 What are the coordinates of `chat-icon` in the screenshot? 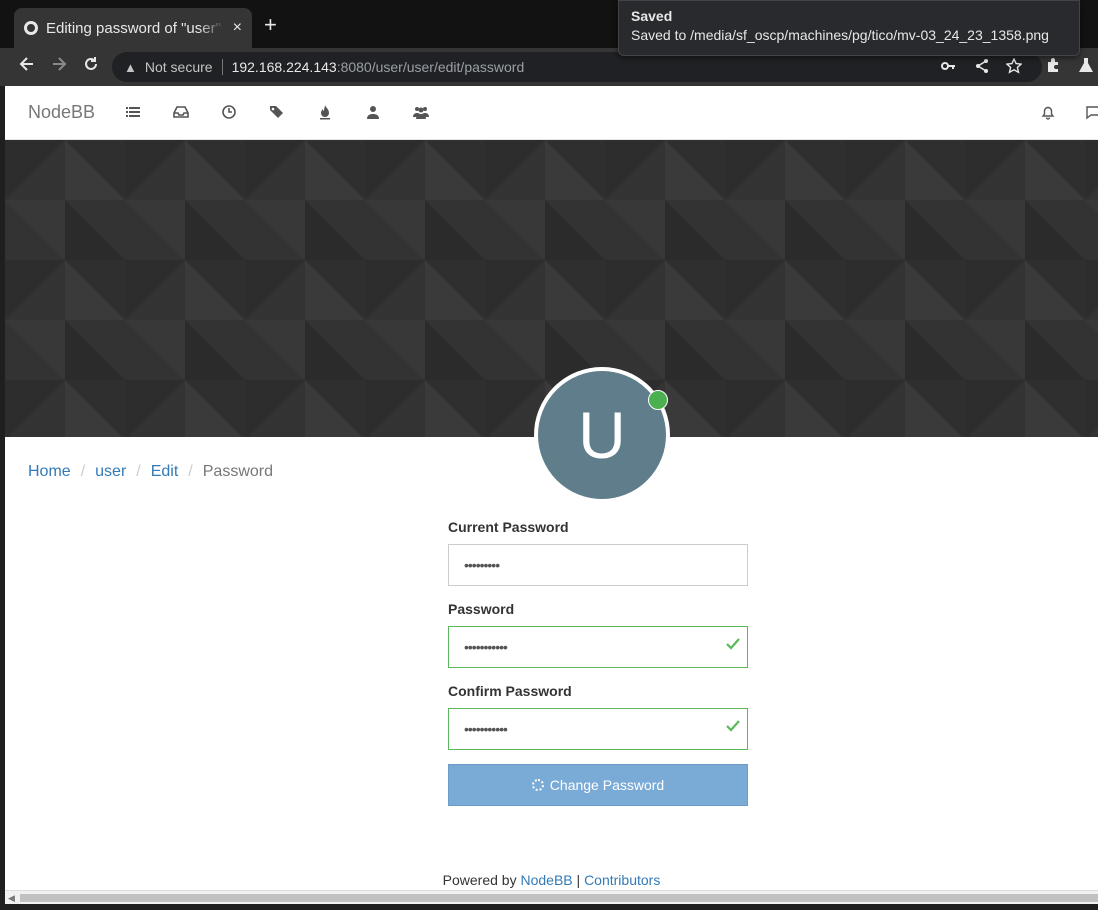 It's located at (1091, 112).